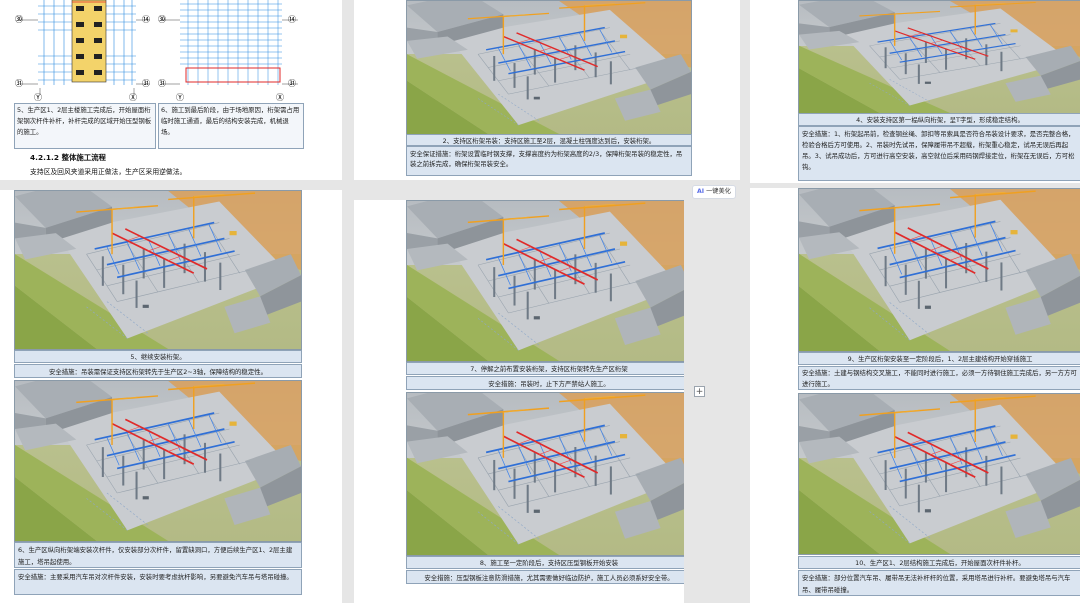  What do you see at coordinates (85, 51) in the screenshot?
I see `elevation-drawing-left: ㉚ ㉛ ⑭ ㉛ Ⓨ Ⓧ` at bounding box center [85, 51].